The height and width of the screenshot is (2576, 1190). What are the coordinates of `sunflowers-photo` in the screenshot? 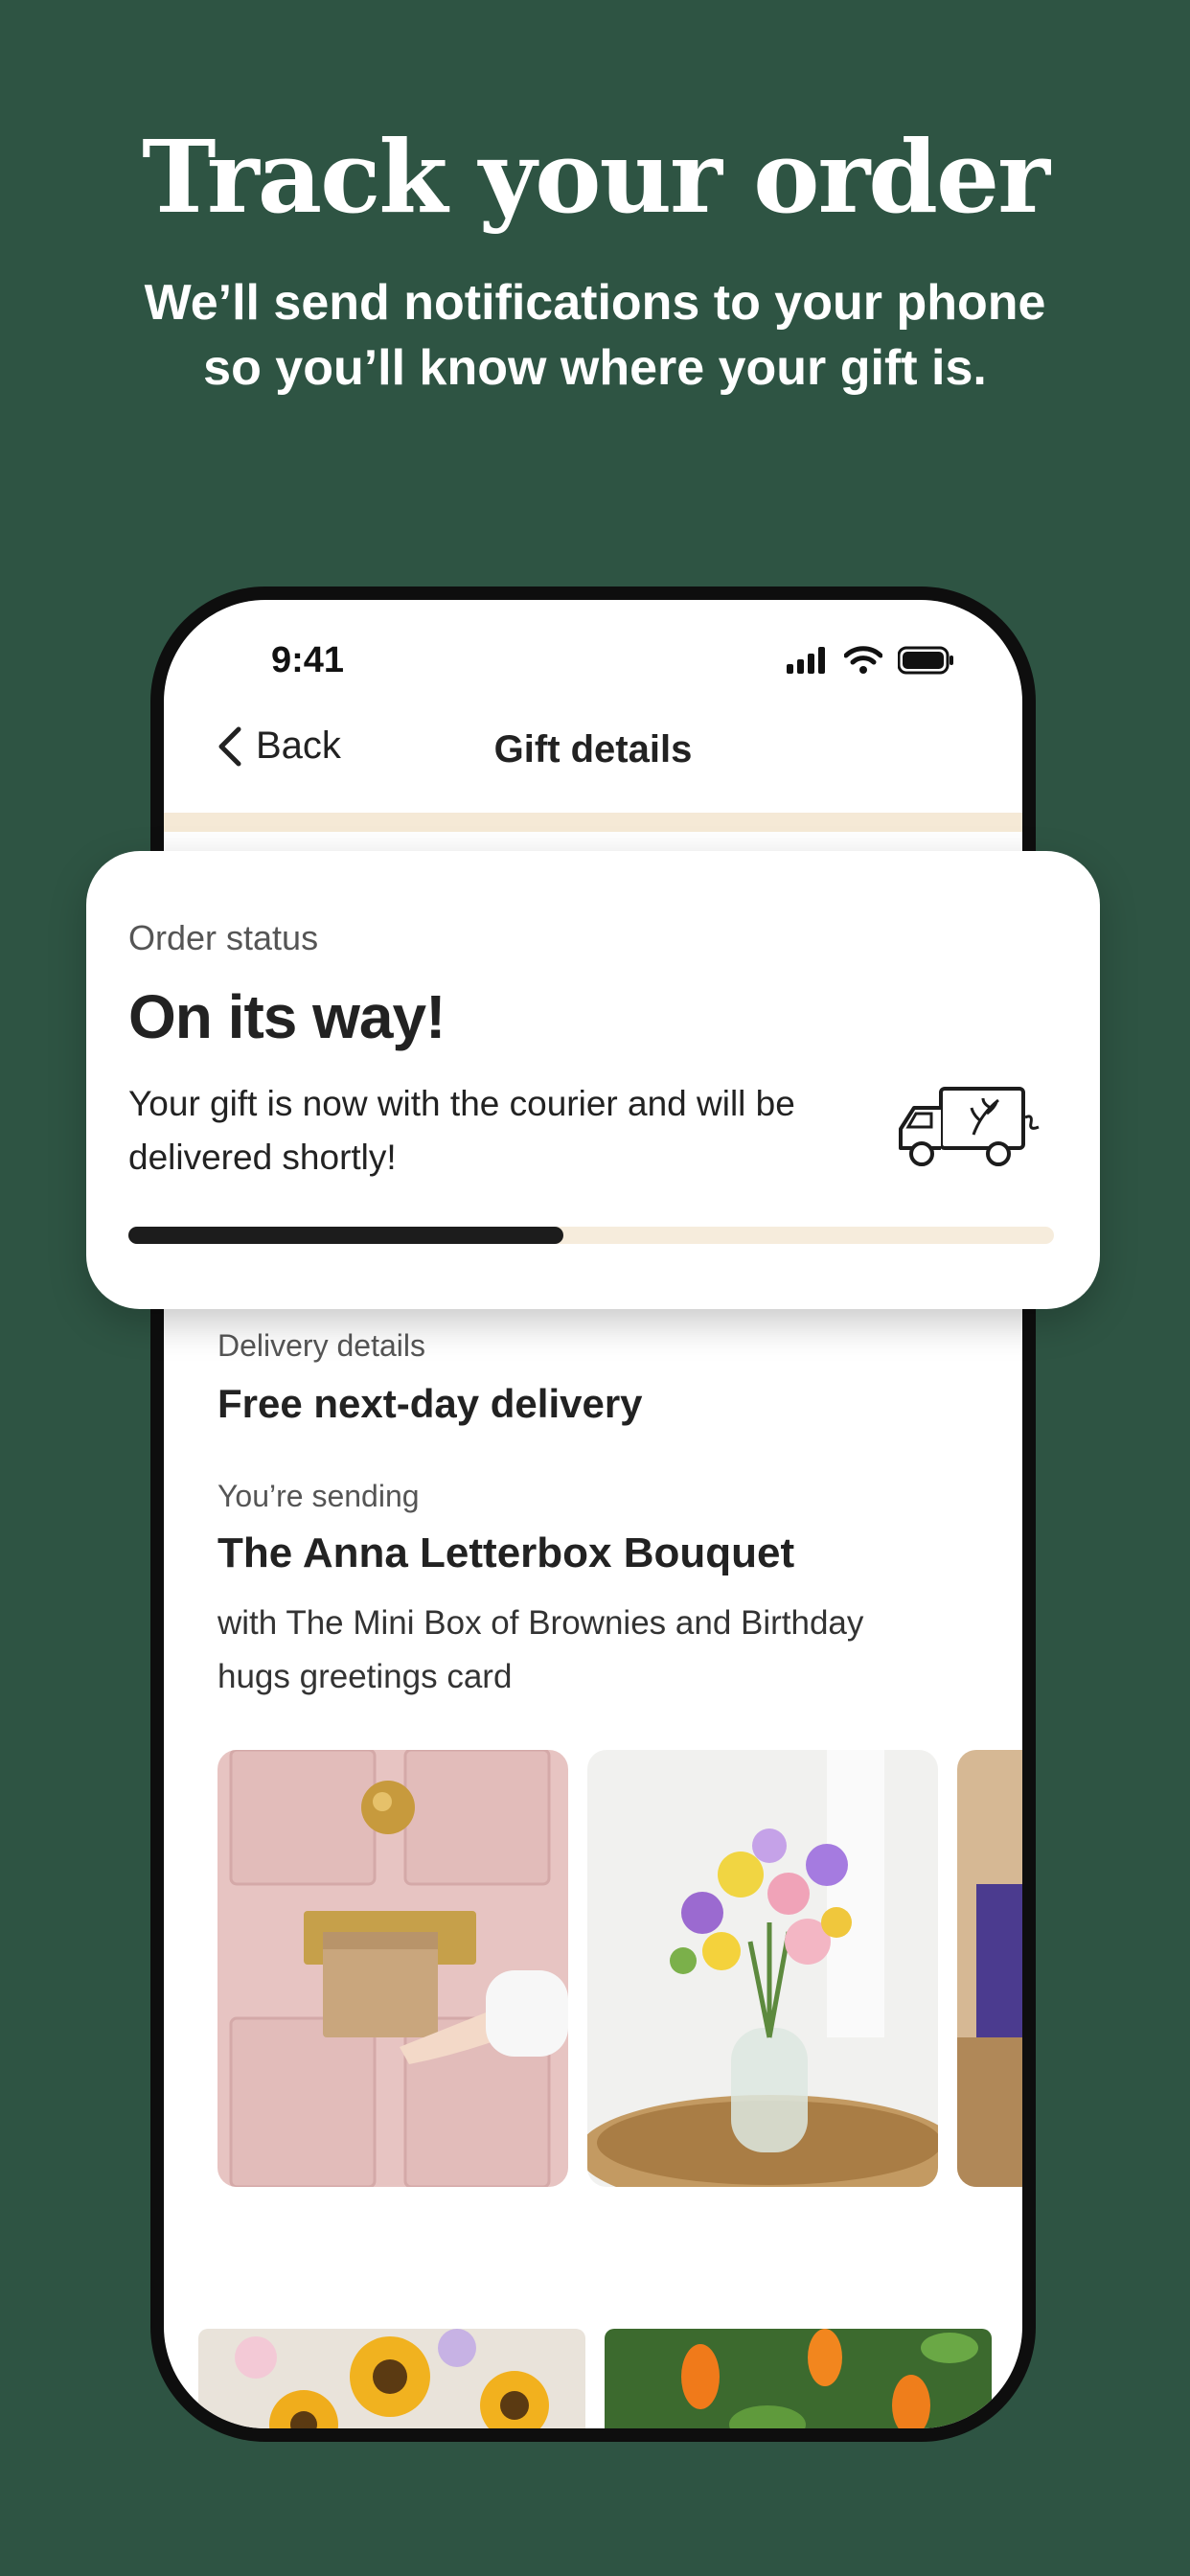 It's located at (391, 2378).